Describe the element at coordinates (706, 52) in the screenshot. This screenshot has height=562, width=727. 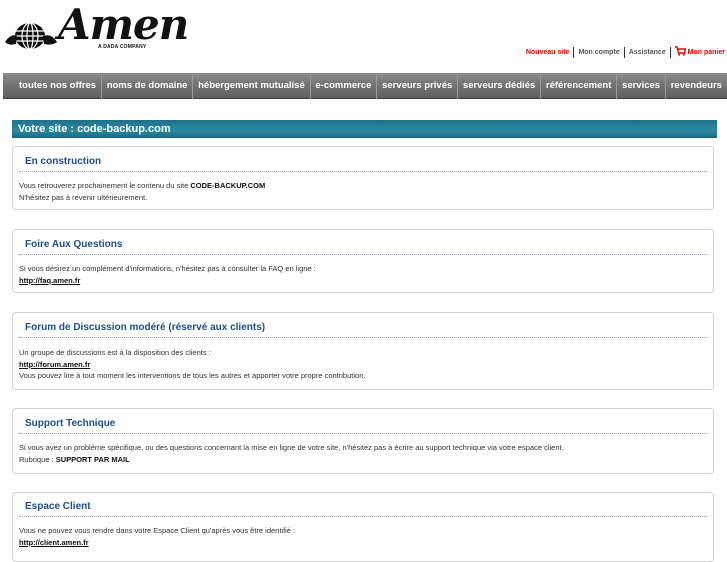
I see `cart-link: Mon panier` at that location.